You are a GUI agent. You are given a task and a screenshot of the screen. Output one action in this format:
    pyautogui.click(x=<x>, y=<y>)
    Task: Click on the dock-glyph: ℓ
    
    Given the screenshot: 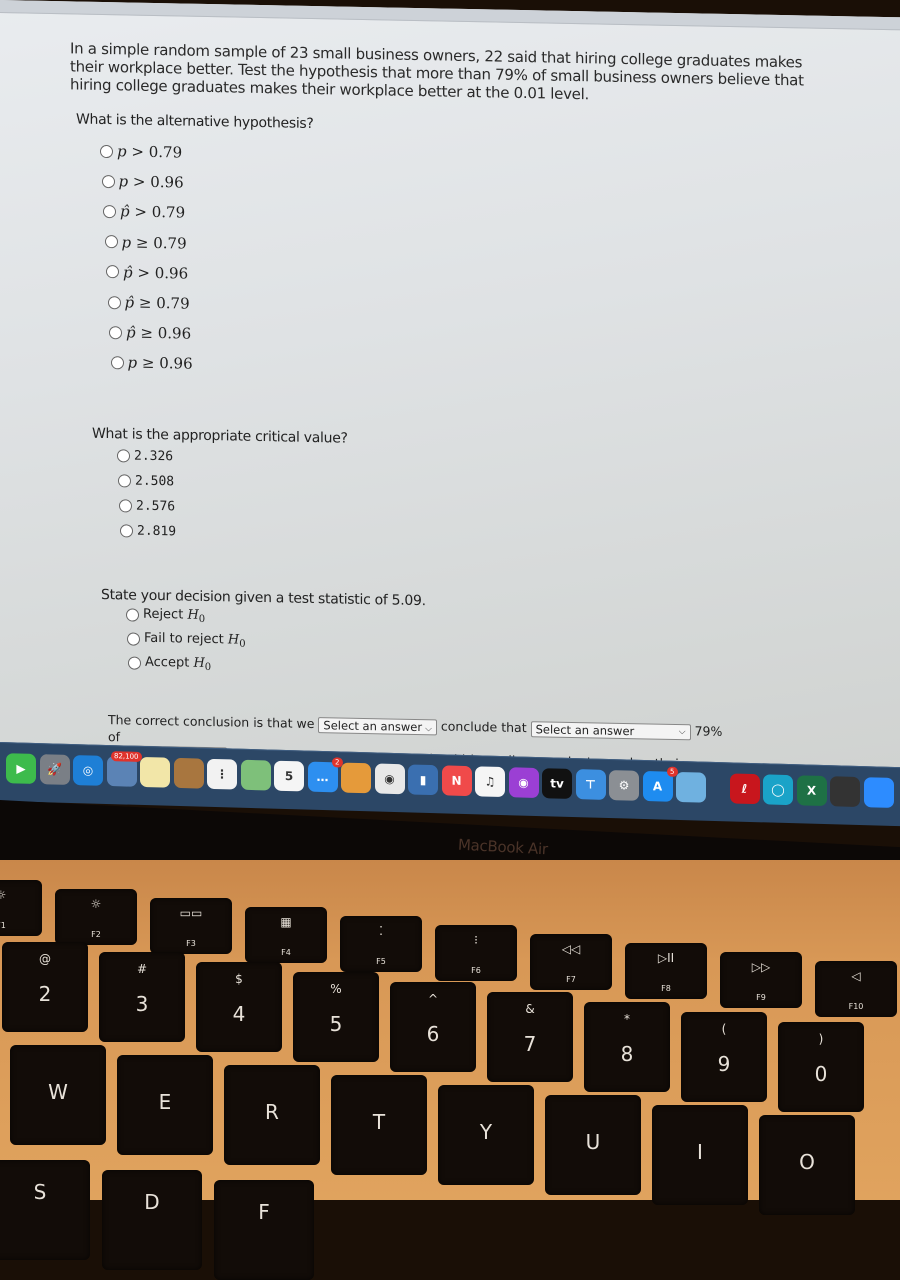 What is the action you would take?
    pyautogui.click(x=744, y=788)
    